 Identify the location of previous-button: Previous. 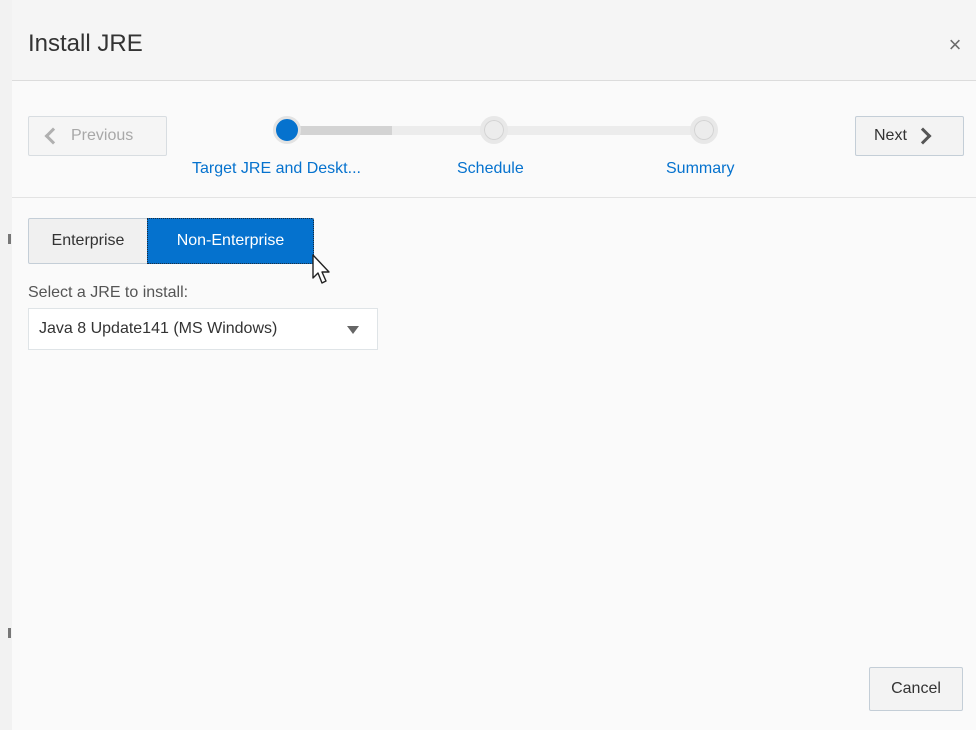
(97, 136).